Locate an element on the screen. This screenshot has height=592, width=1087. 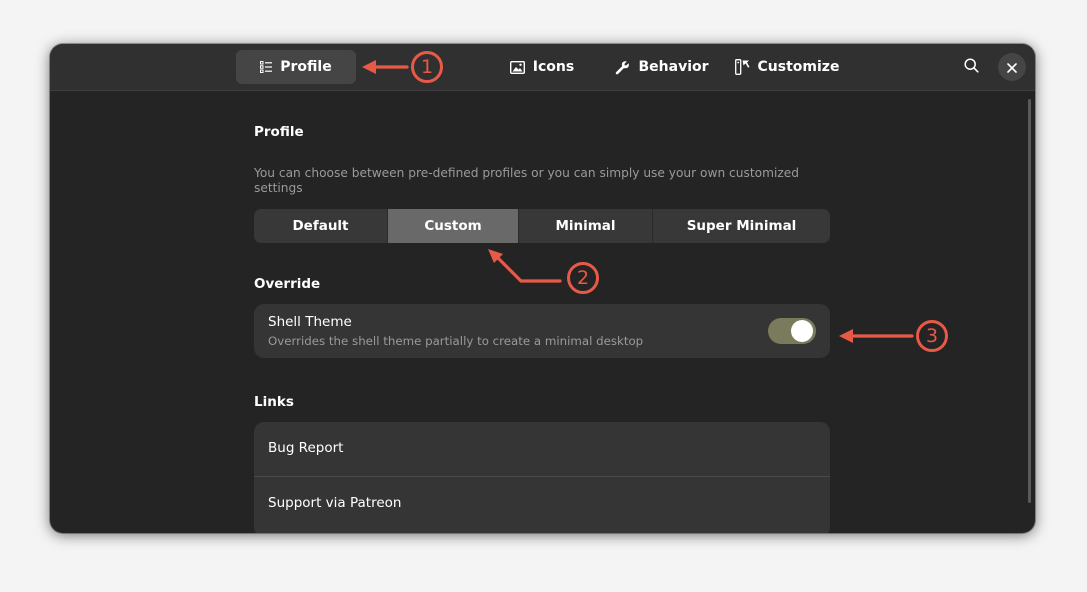
annotation-badge-2: 2 is located at coordinates (583, 278).